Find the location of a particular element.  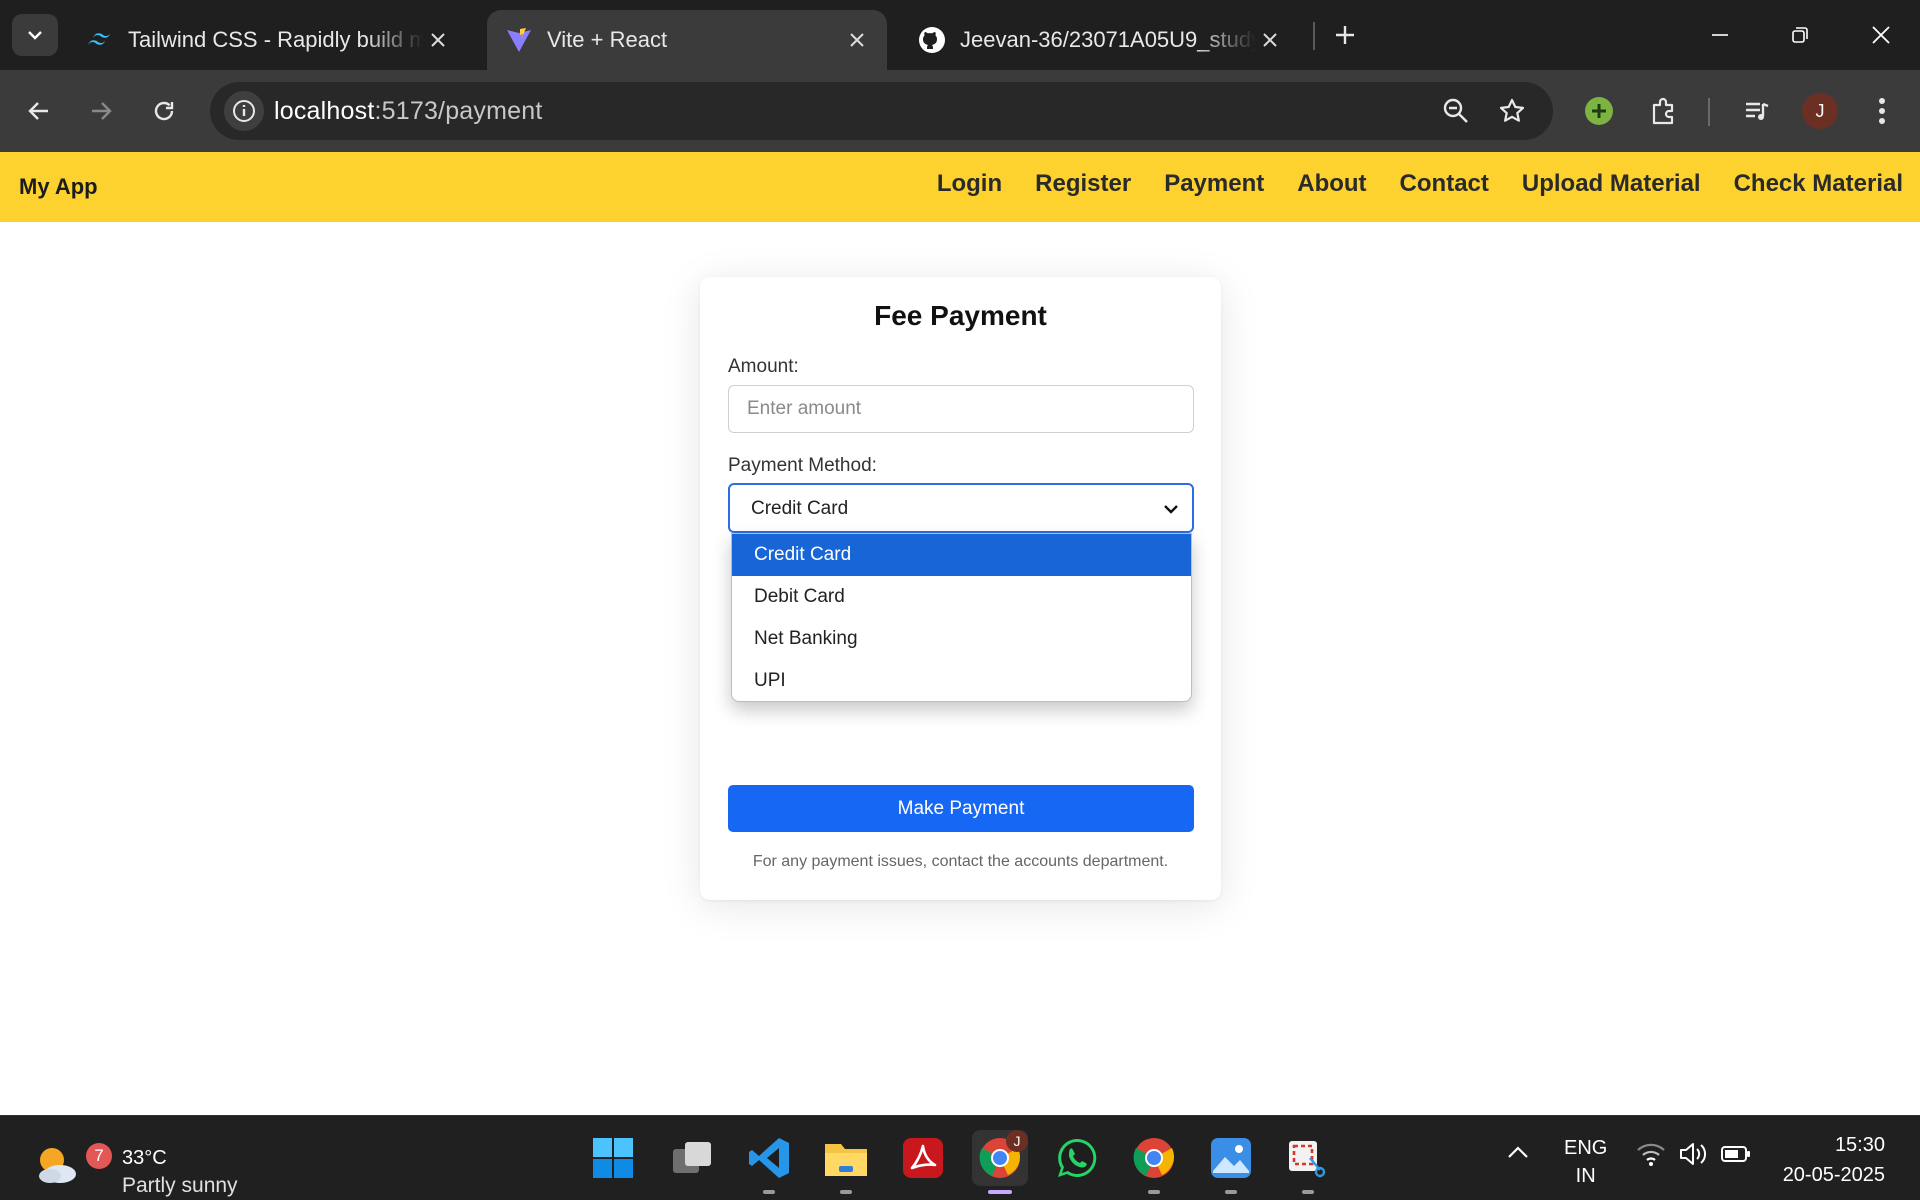

payment-method-label: Payment Method: is located at coordinates (802, 465).